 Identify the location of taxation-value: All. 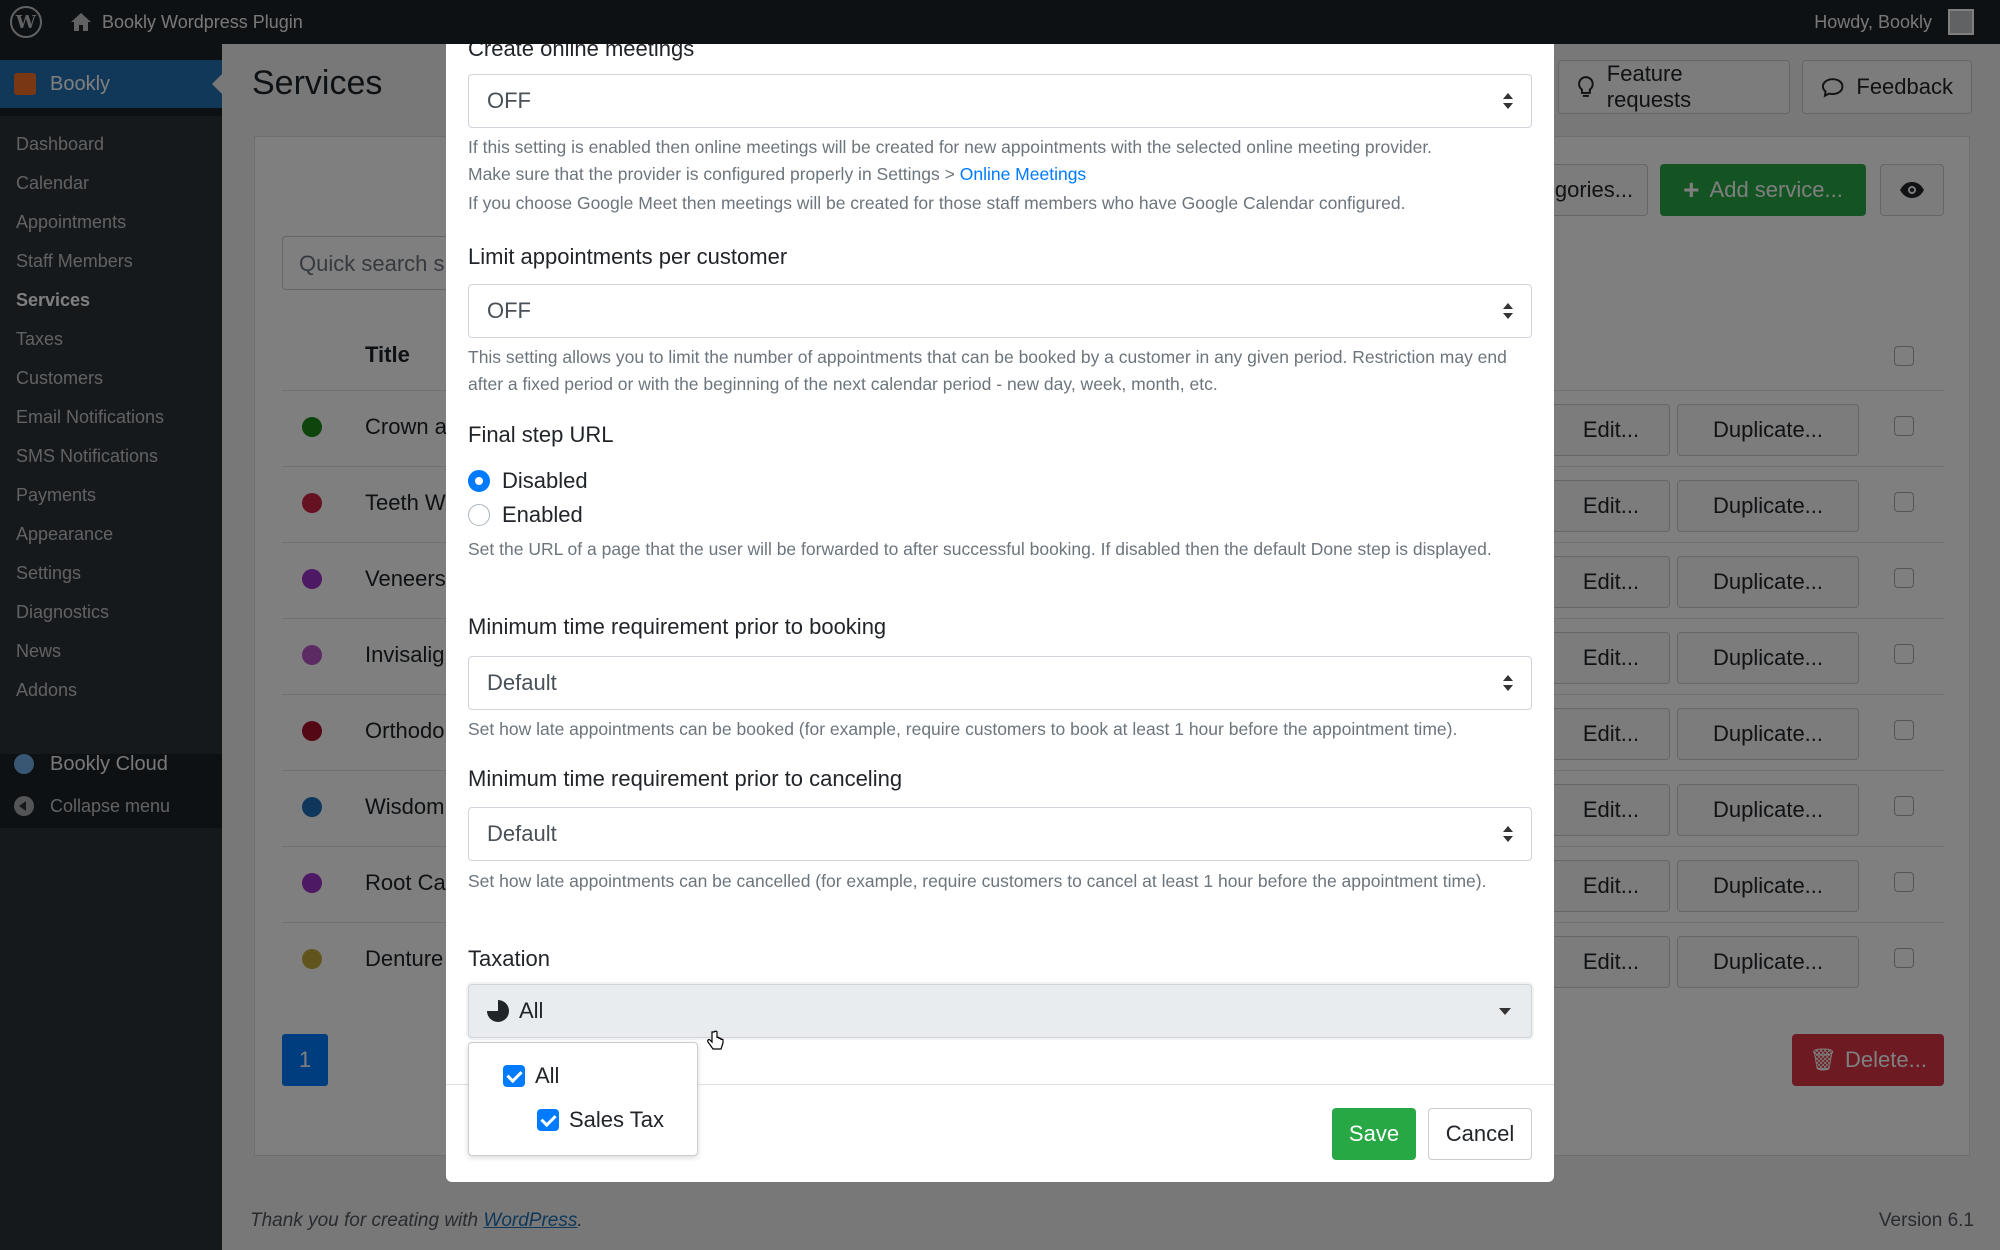
(531, 1010).